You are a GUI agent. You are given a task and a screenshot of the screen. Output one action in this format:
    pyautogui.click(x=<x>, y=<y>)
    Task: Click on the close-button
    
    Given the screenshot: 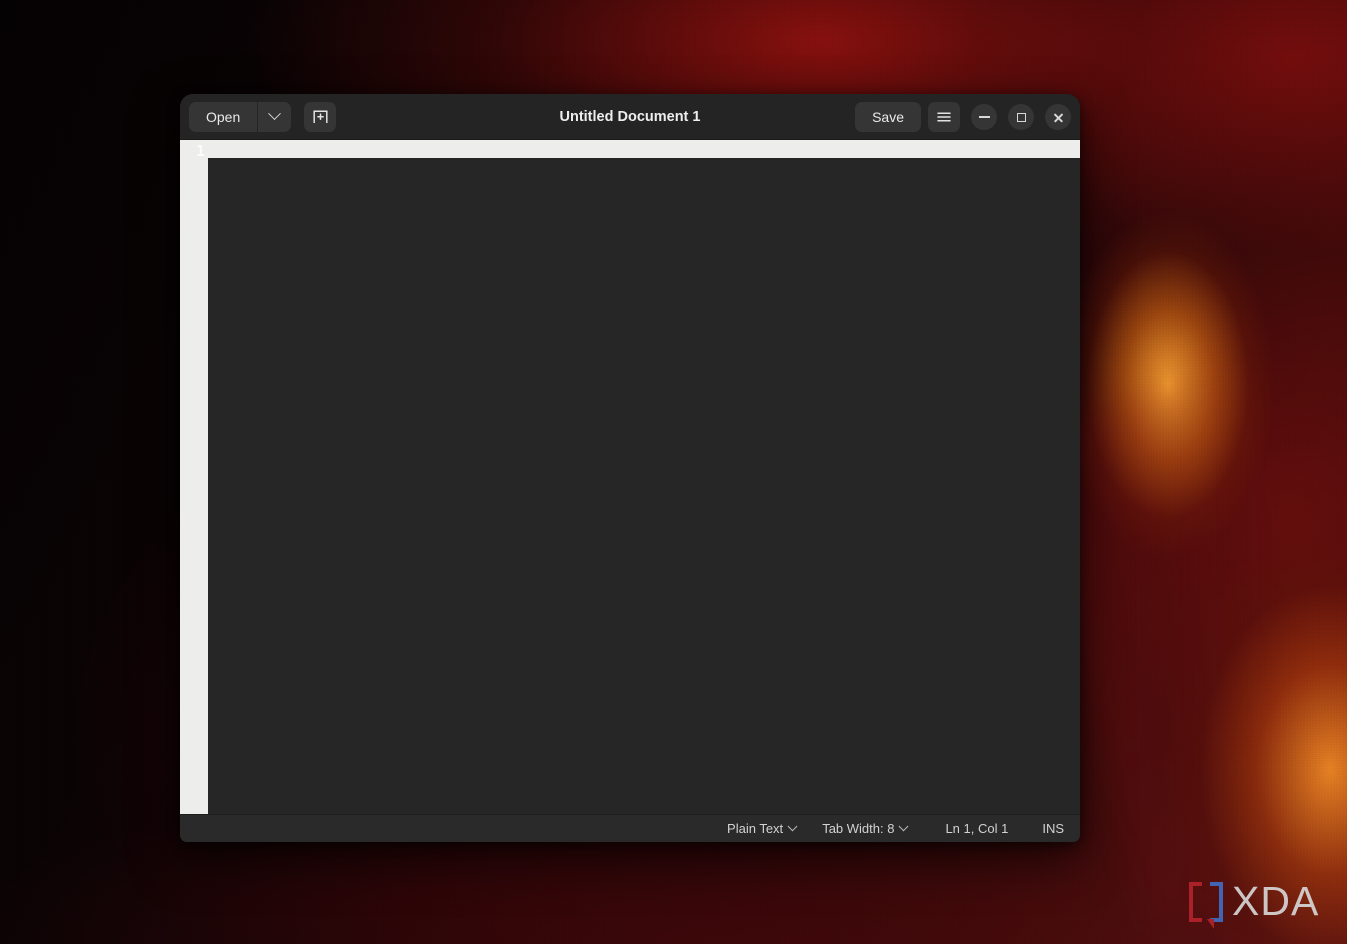 What is the action you would take?
    pyautogui.click(x=1058, y=117)
    